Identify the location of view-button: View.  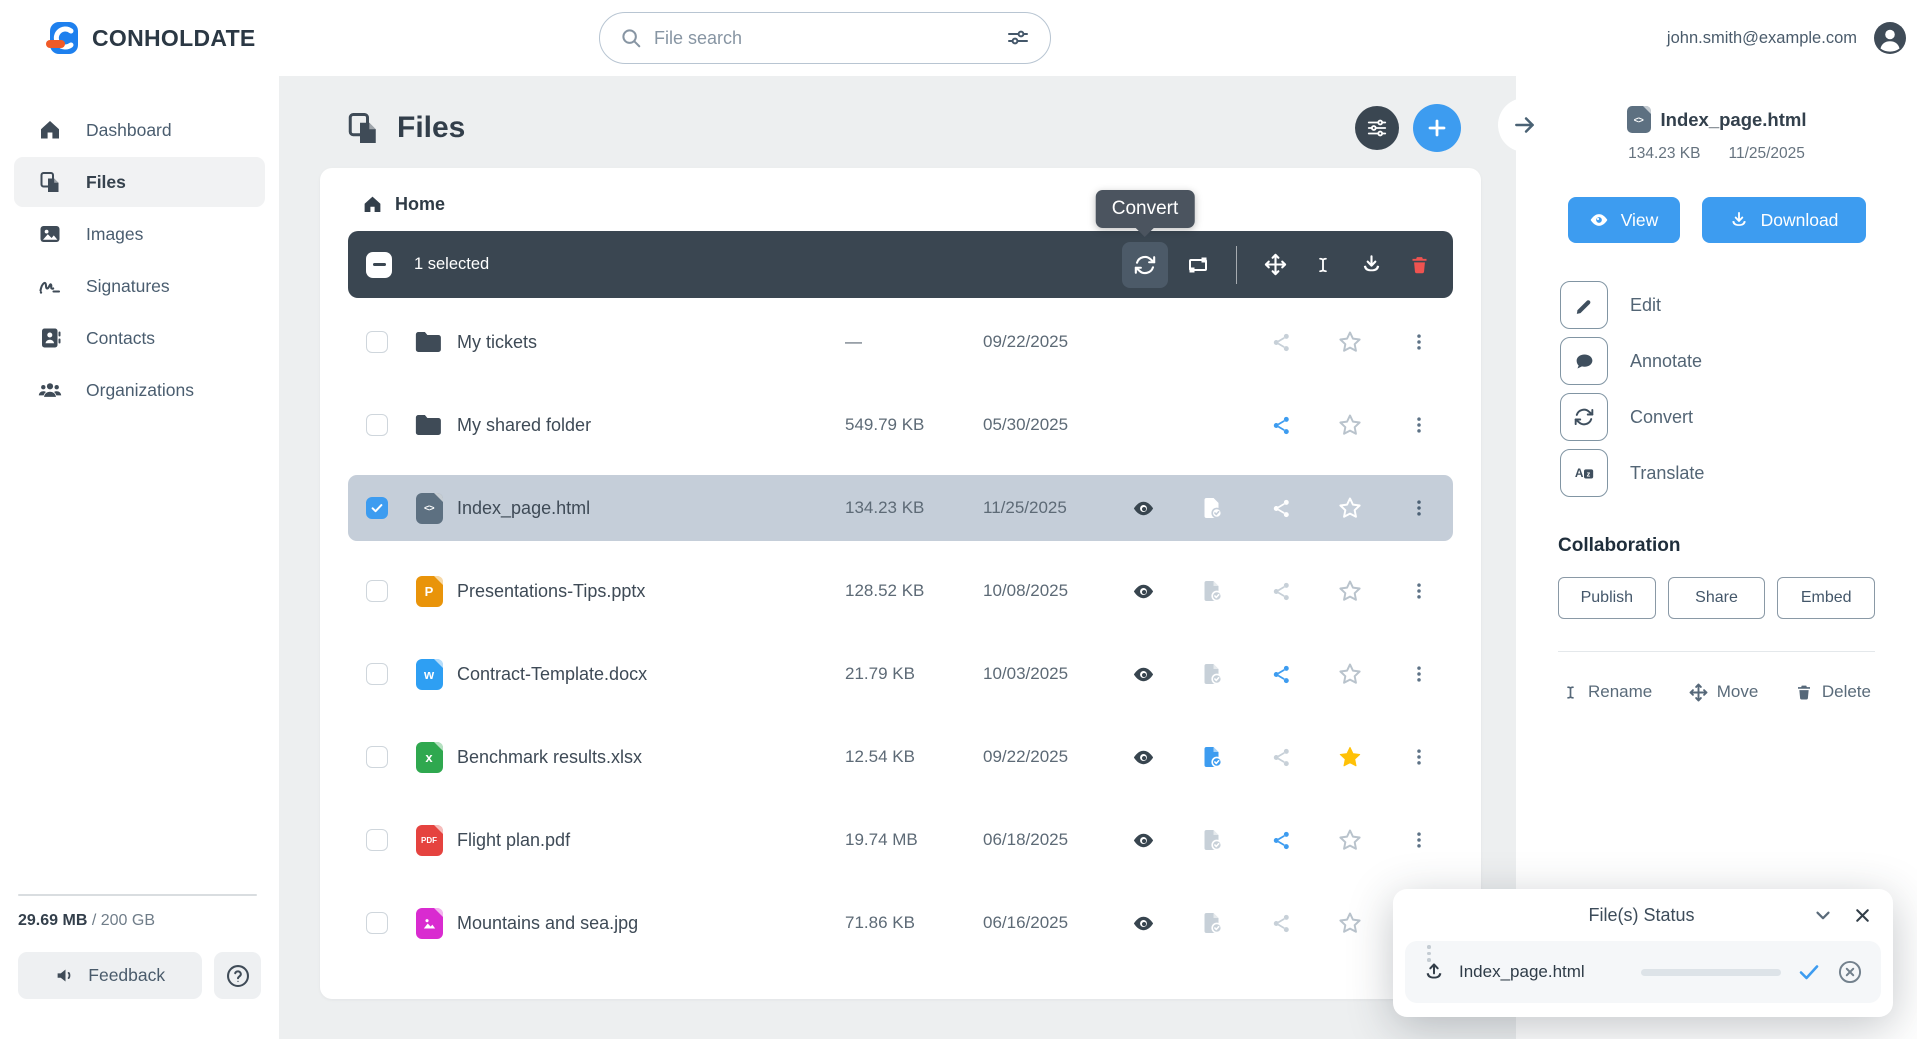
(1623, 220).